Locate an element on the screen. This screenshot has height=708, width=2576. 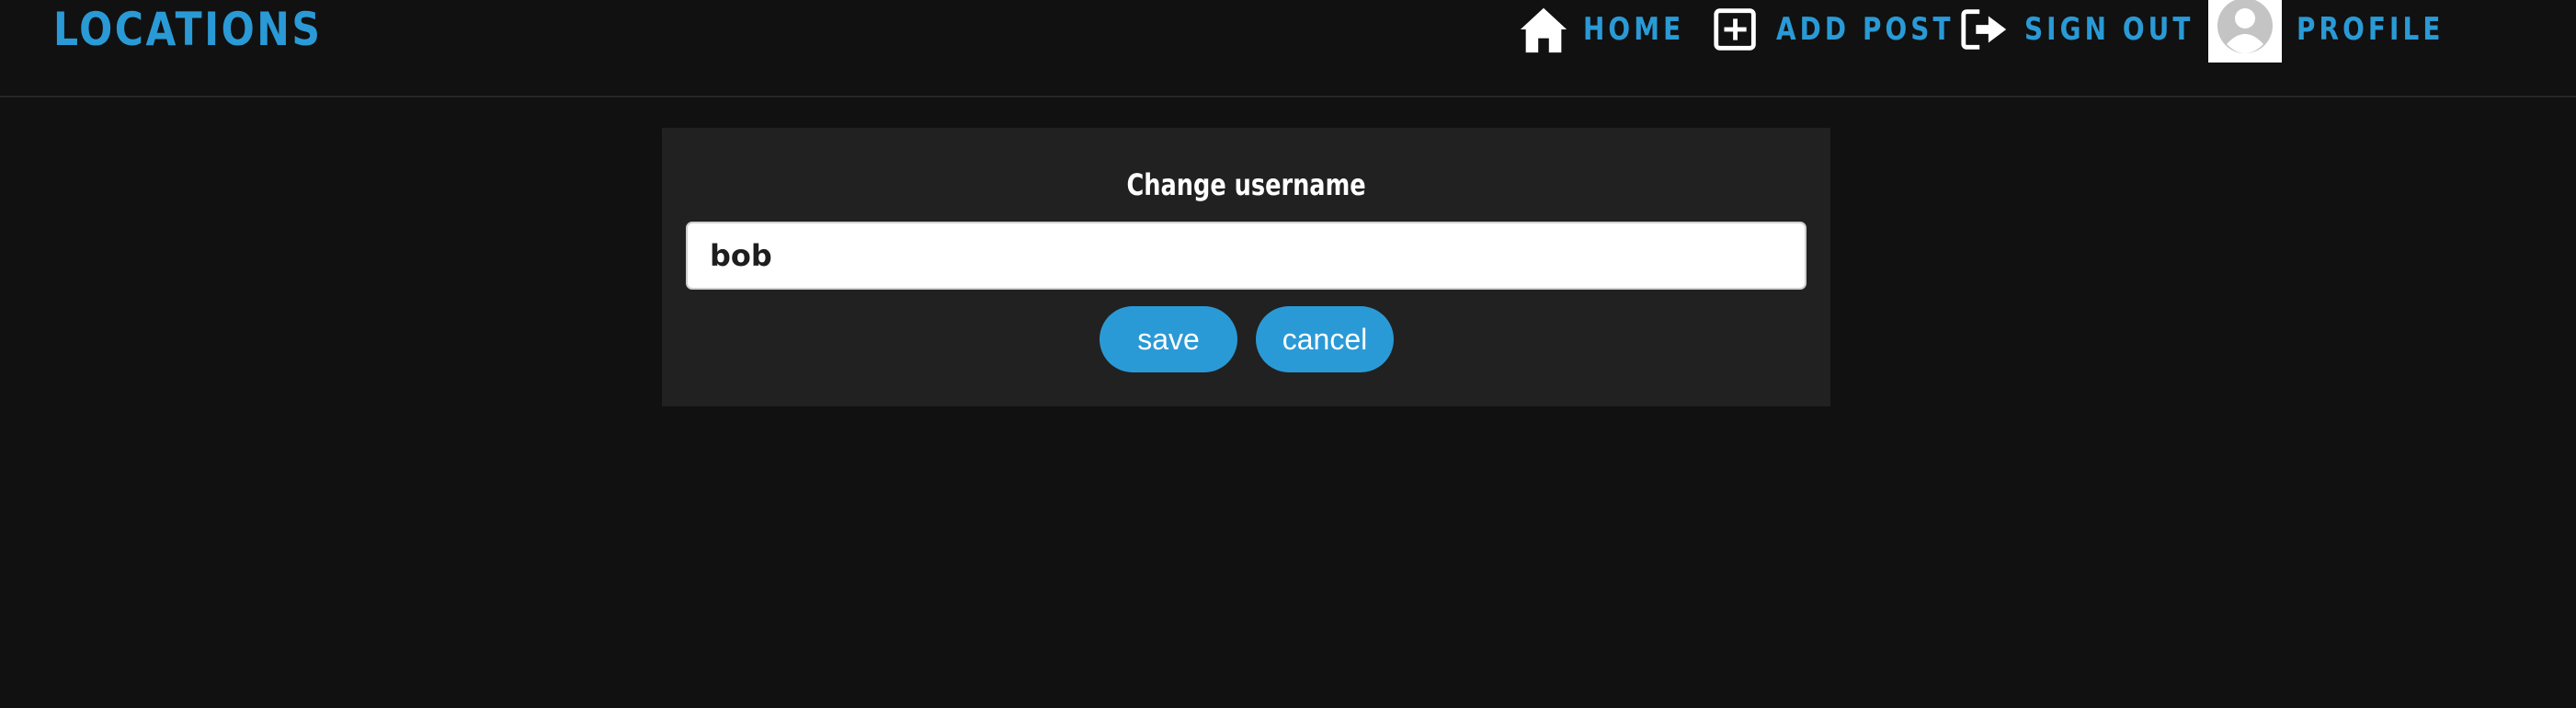
plus-square-icon is located at coordinates (1736, 29).